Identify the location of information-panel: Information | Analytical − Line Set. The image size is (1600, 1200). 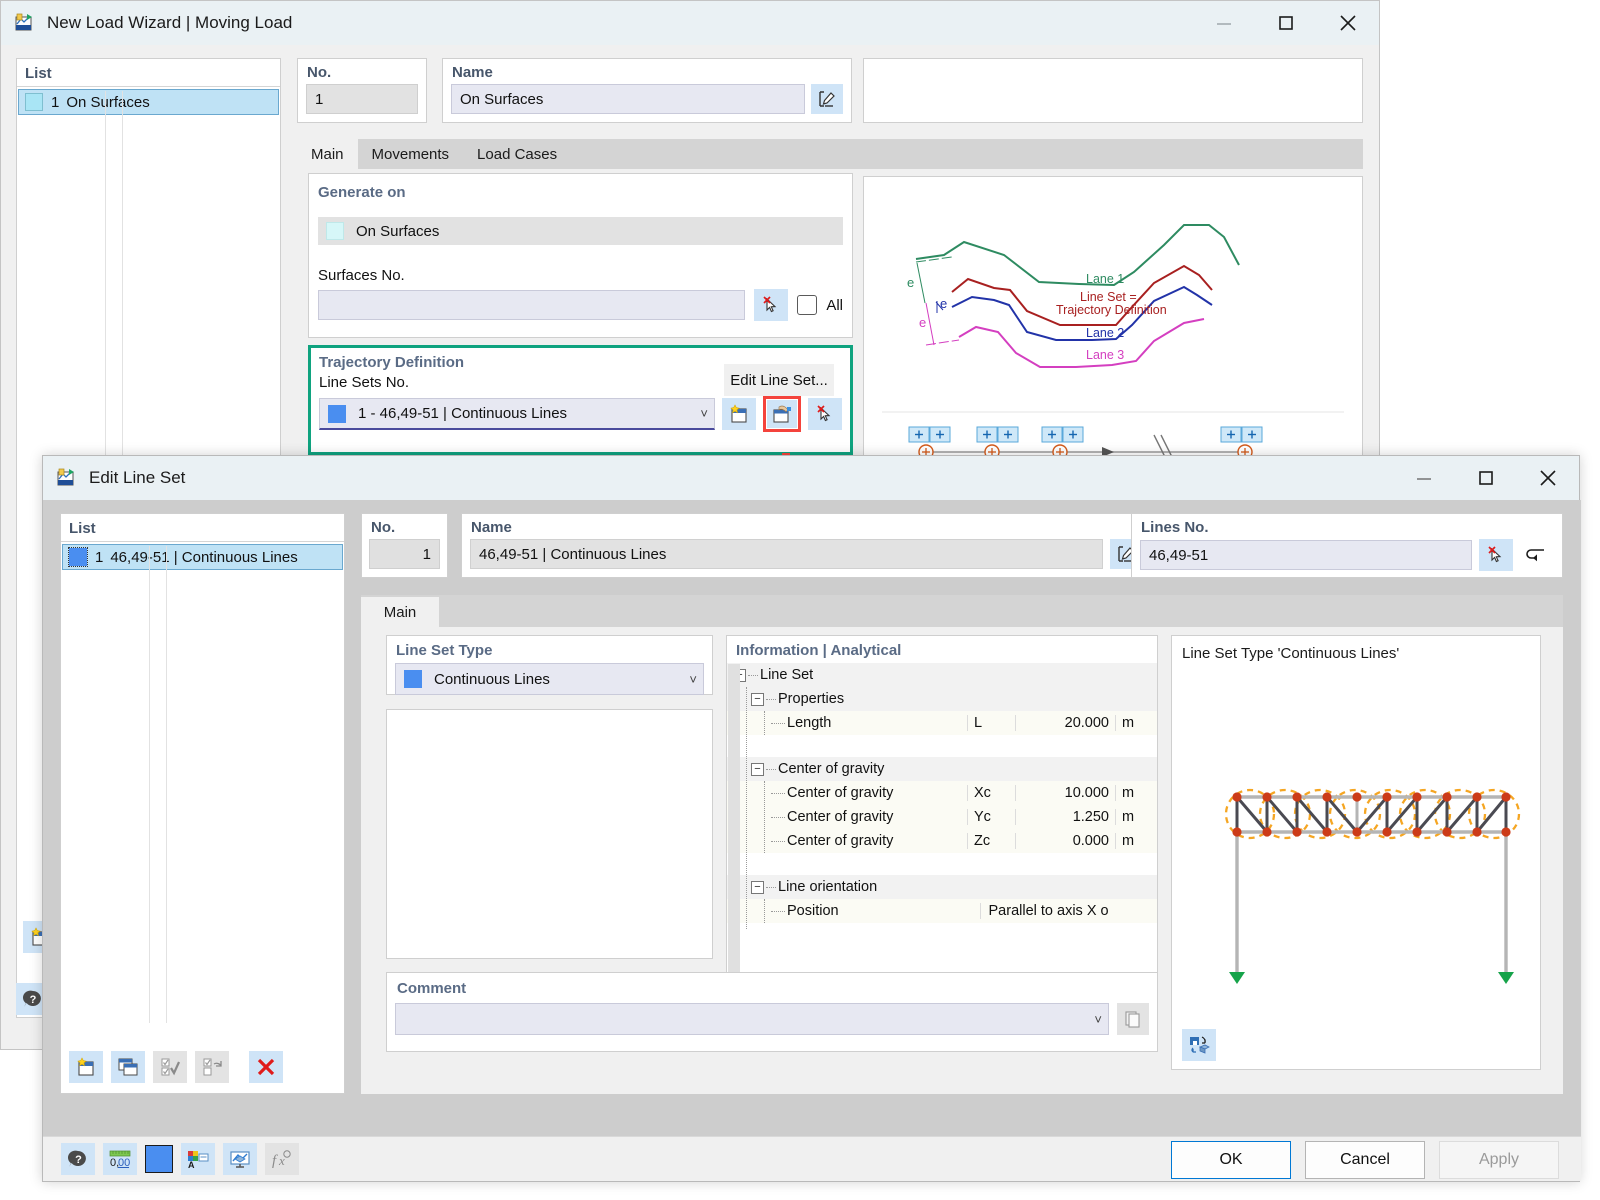
(942, 816).